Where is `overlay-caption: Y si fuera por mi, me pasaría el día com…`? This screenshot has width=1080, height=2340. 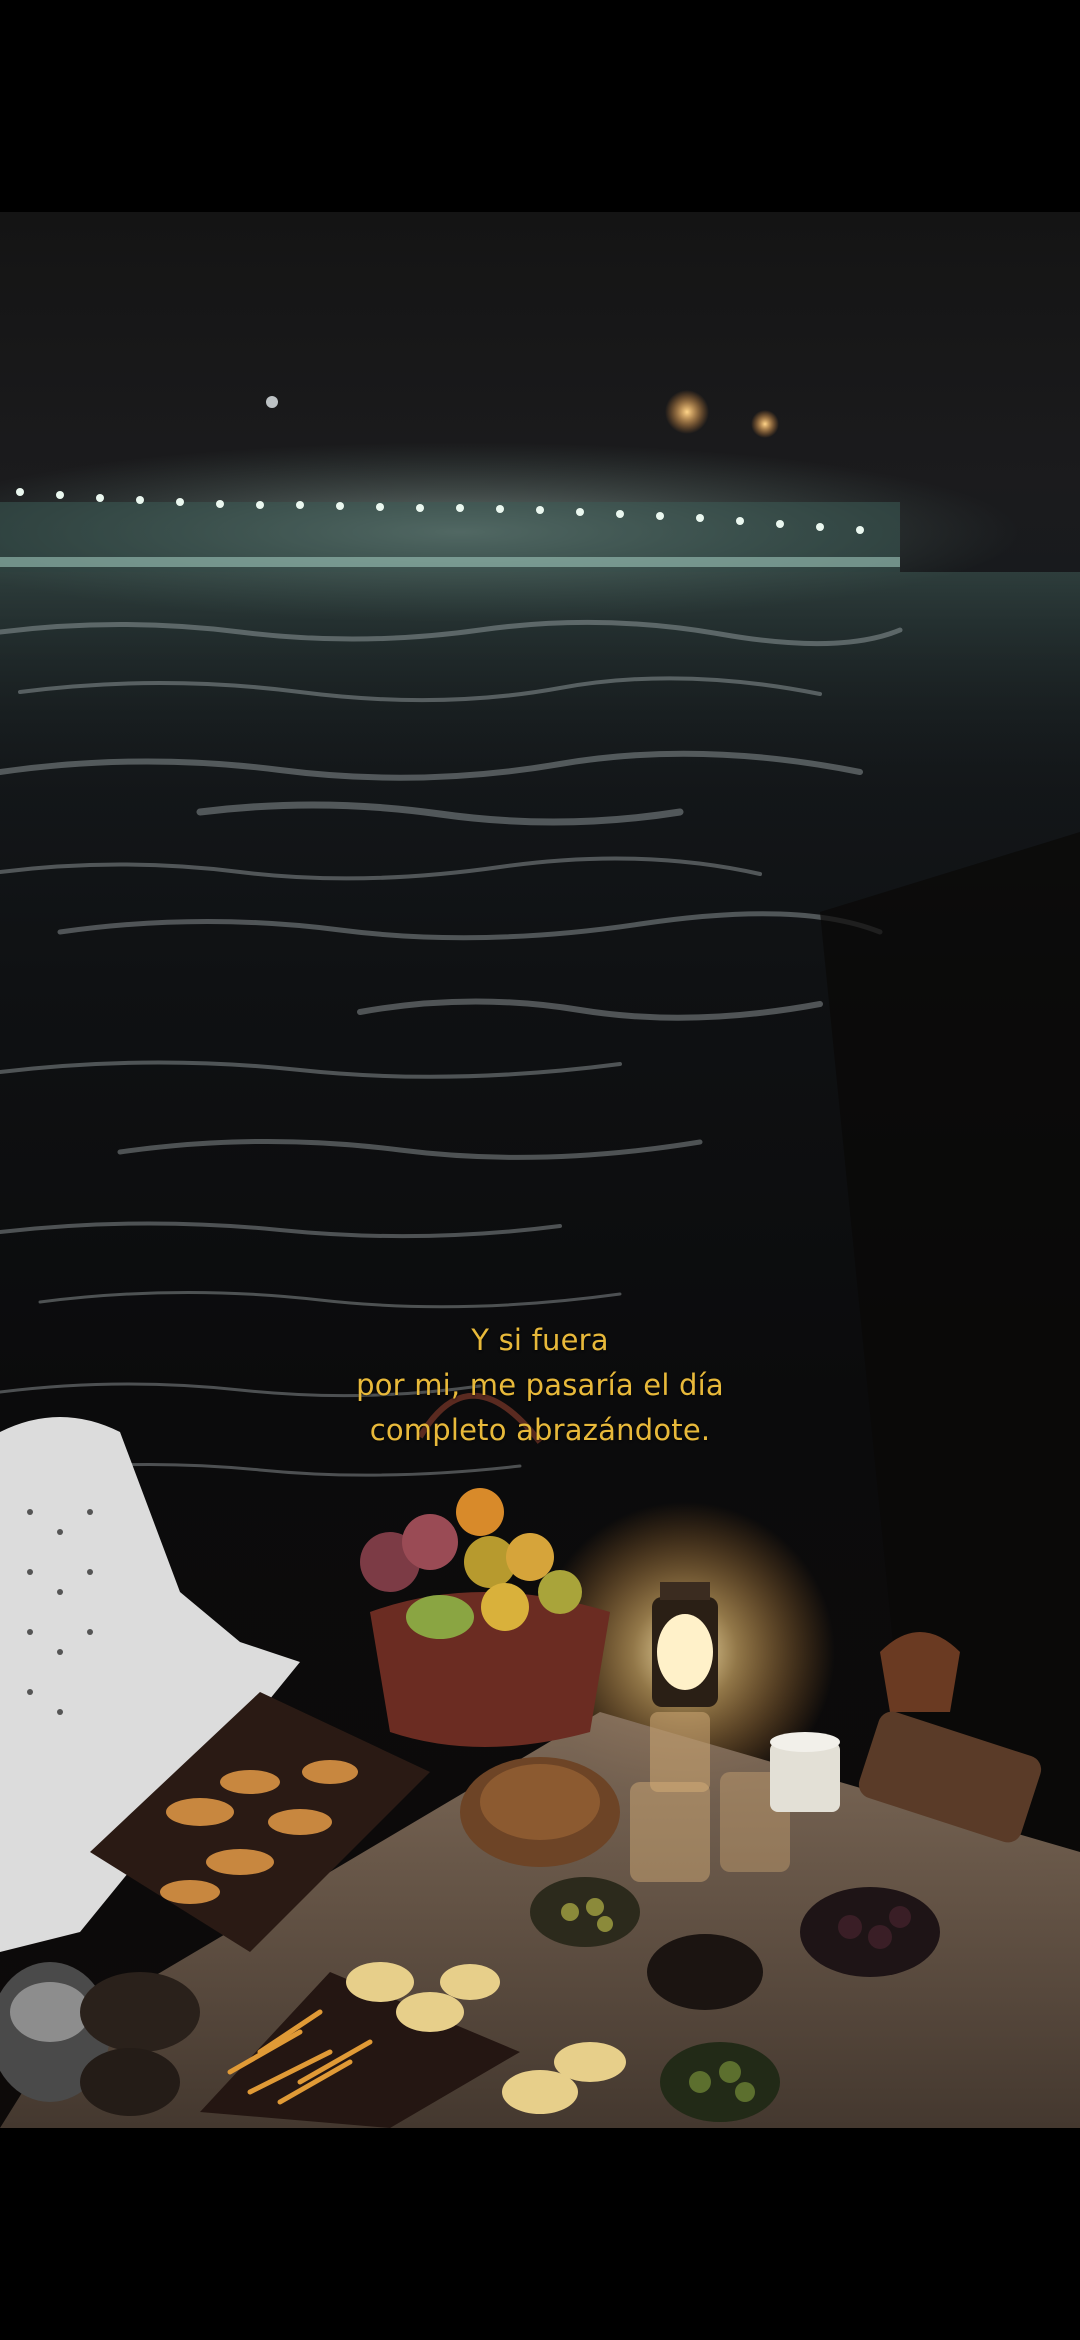
overlay-caption: Y si fuera por mi, me pasaría el día com… is located at coordinates (540, 1385).